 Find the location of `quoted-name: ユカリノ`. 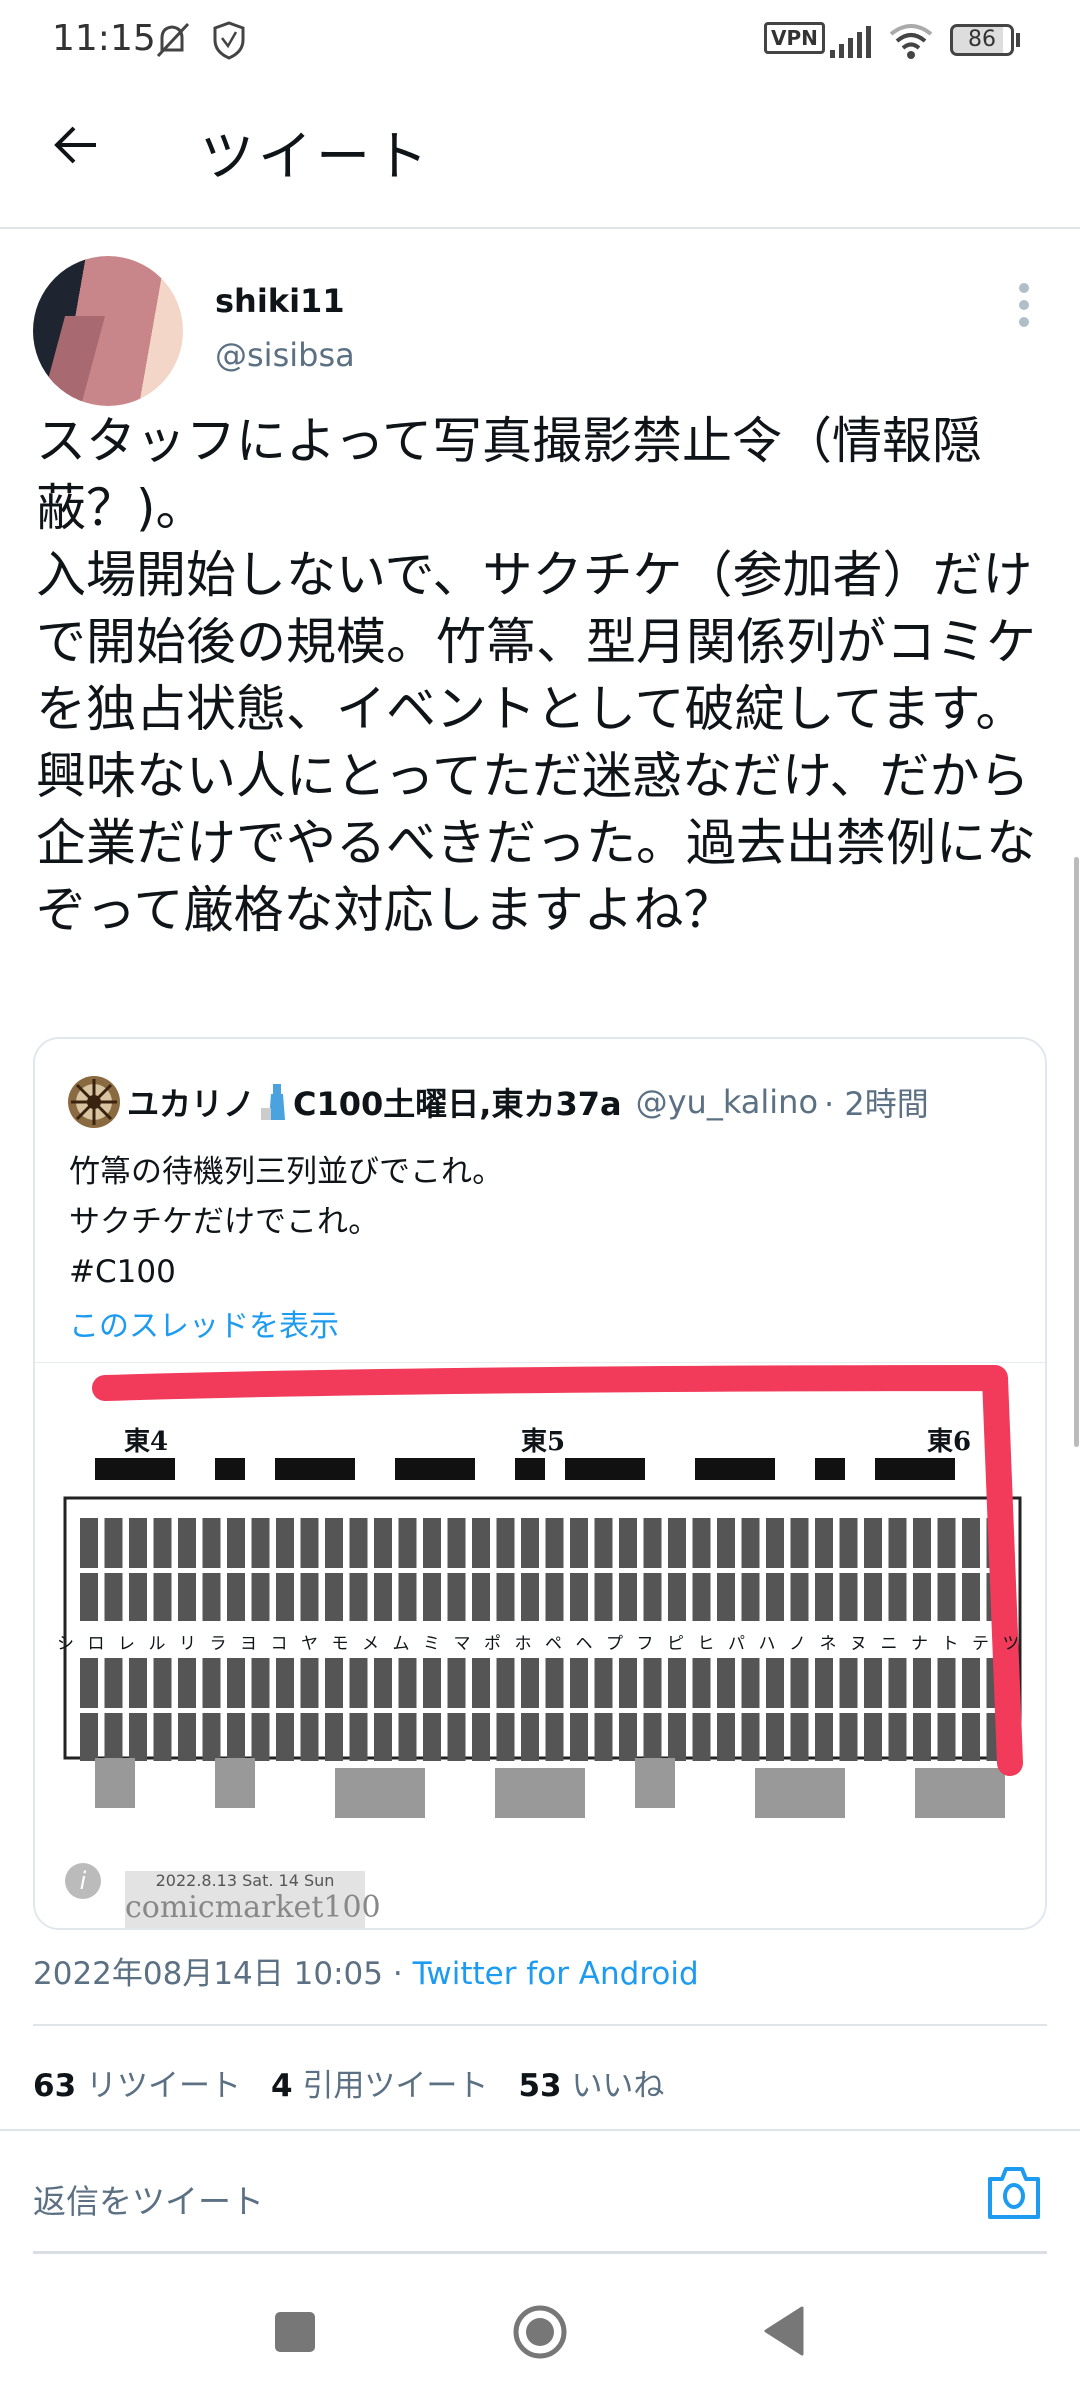

quoted-name: ユカリノ is located at coordinates (191, 1104).